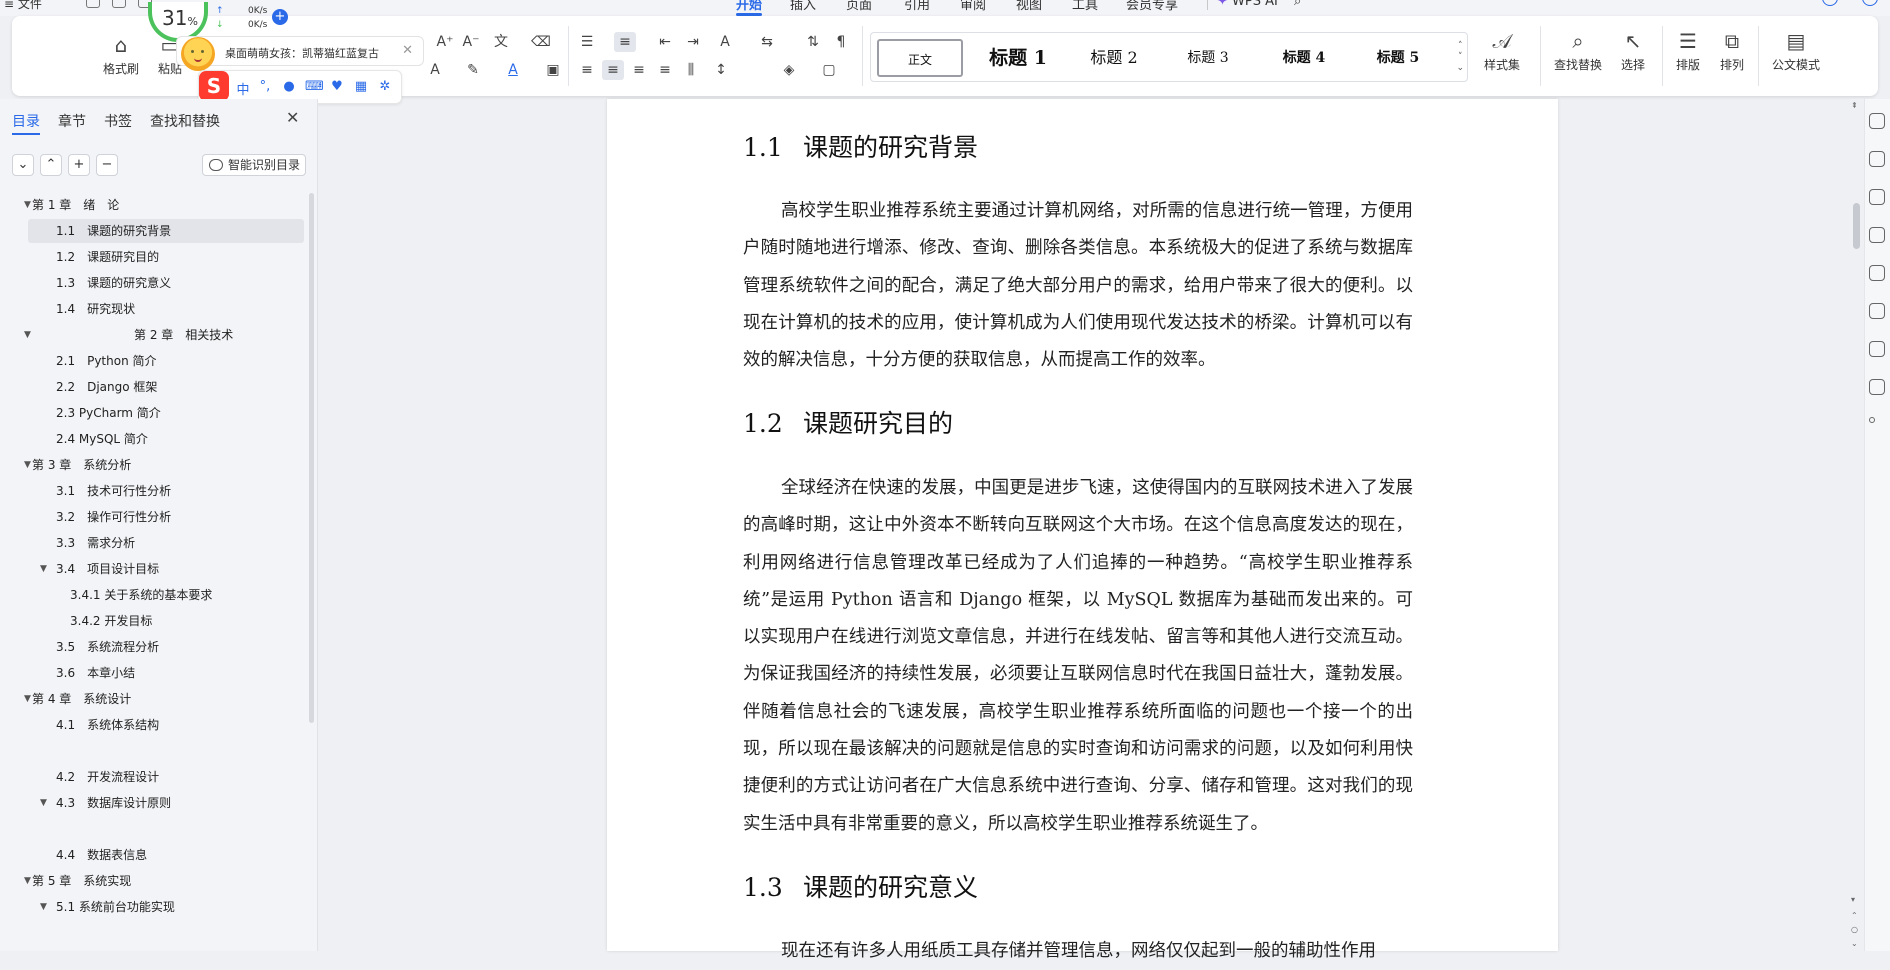 The width and height of the screenshot is (1890, 970). Describe the element at coordinates (280, 17) in the screenshot. I see `add-icon: +` at that location.